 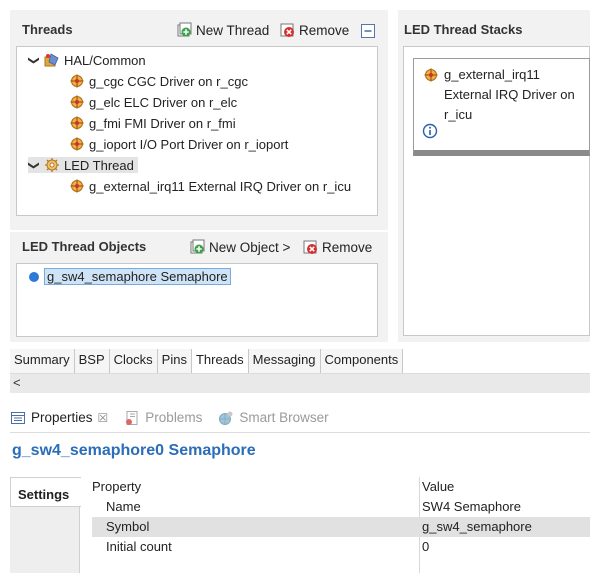 I want to click on tree-item-label: HAL/Common, so click(x=105, y=60).